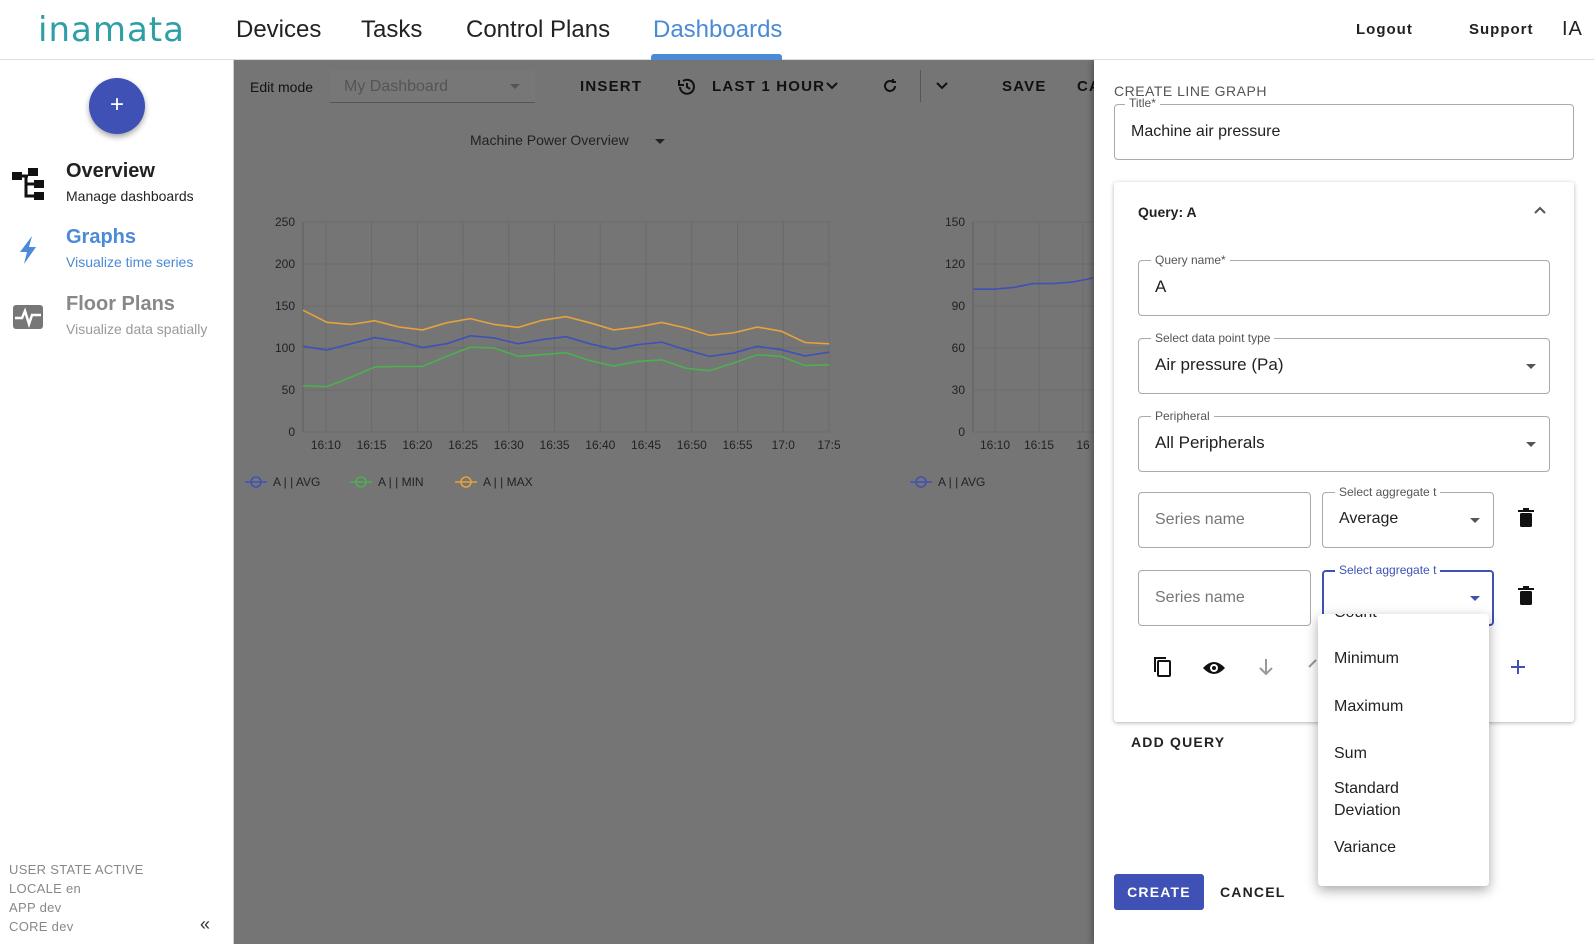  Describe the element at coordinates (959, 306) in the screenshot. I see `y-tick-label: 90` at that location.